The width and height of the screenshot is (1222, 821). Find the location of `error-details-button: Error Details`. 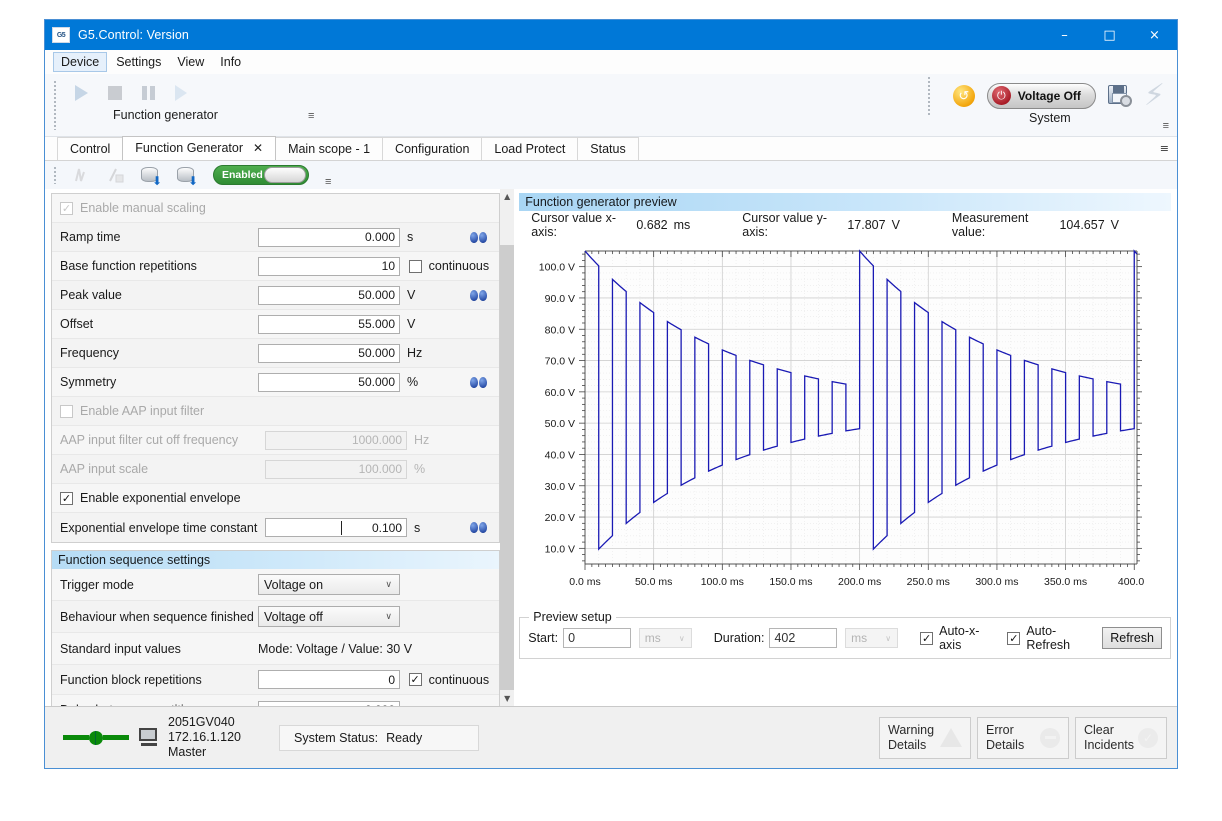

error-details-button: Error Details is located at coordinates (1023, 737).